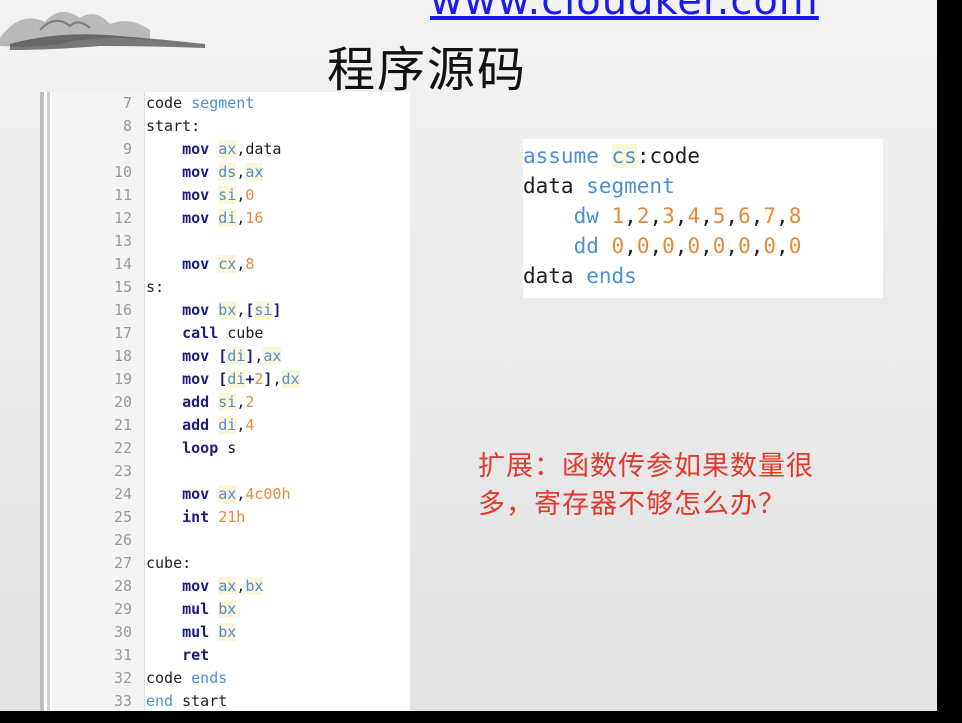  What do you see at coordinates (48, 401) in the screenshot?
I see `editor-scrollbar-track` at bounding box center [48, 401].